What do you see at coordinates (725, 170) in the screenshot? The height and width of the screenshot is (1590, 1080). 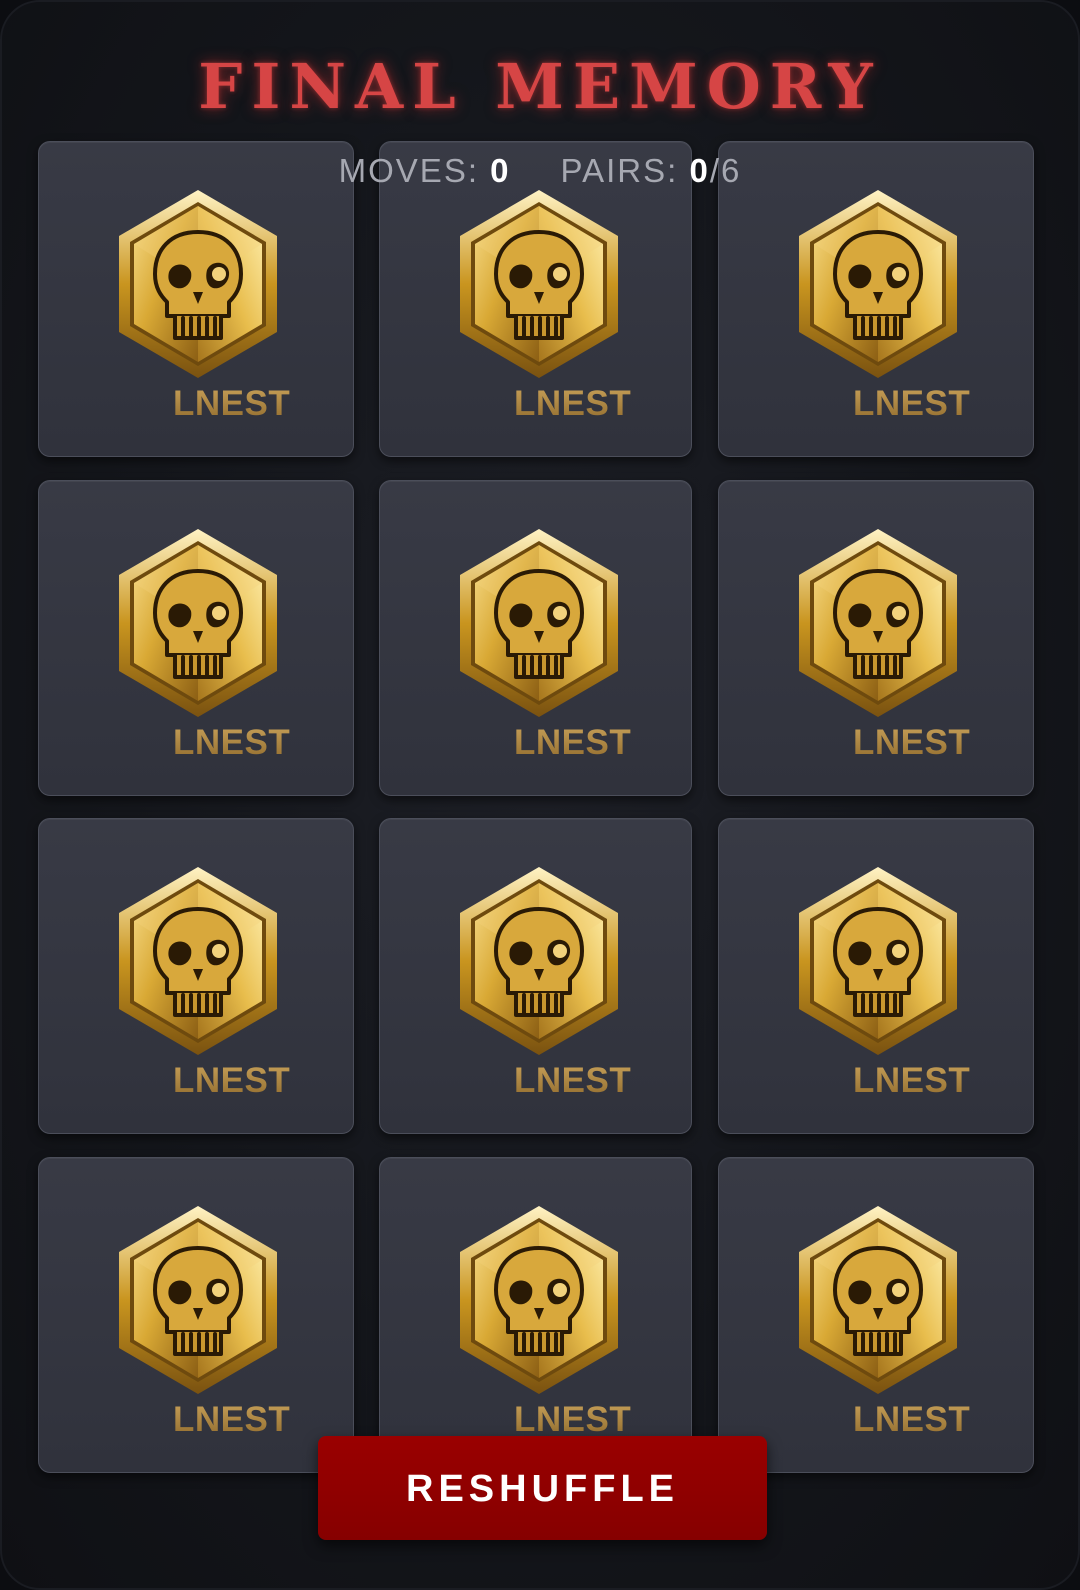 I see `pairs-total: /6` at bounding box center [725, 170].